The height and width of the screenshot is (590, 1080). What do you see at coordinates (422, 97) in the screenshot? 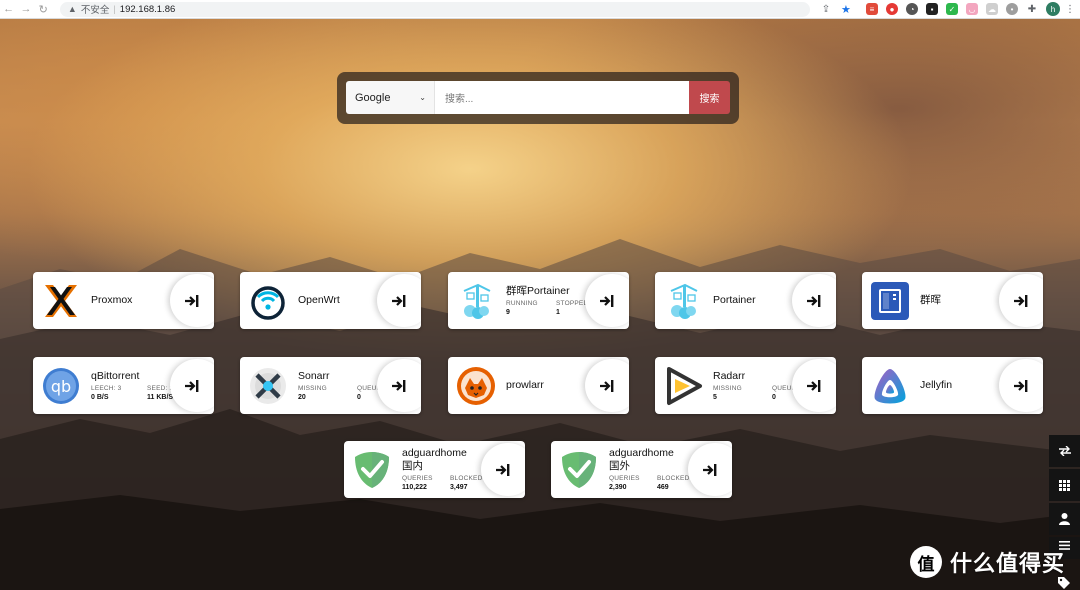
I see `chevron-down-icon: ⌄` at bounding box center [422, 97].